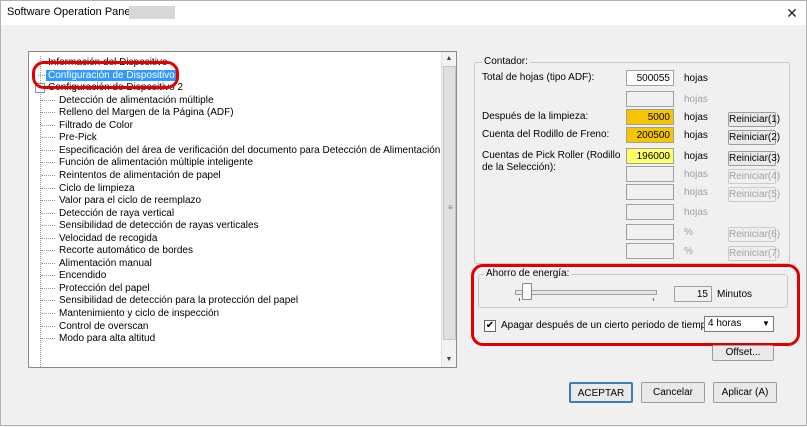 This screenshot has width=807, height=427. What do you see at coordinates (754, 176) in the screenshot?
I see `reset-button: Reiniciar(4)` at bounding box center [754, 176].